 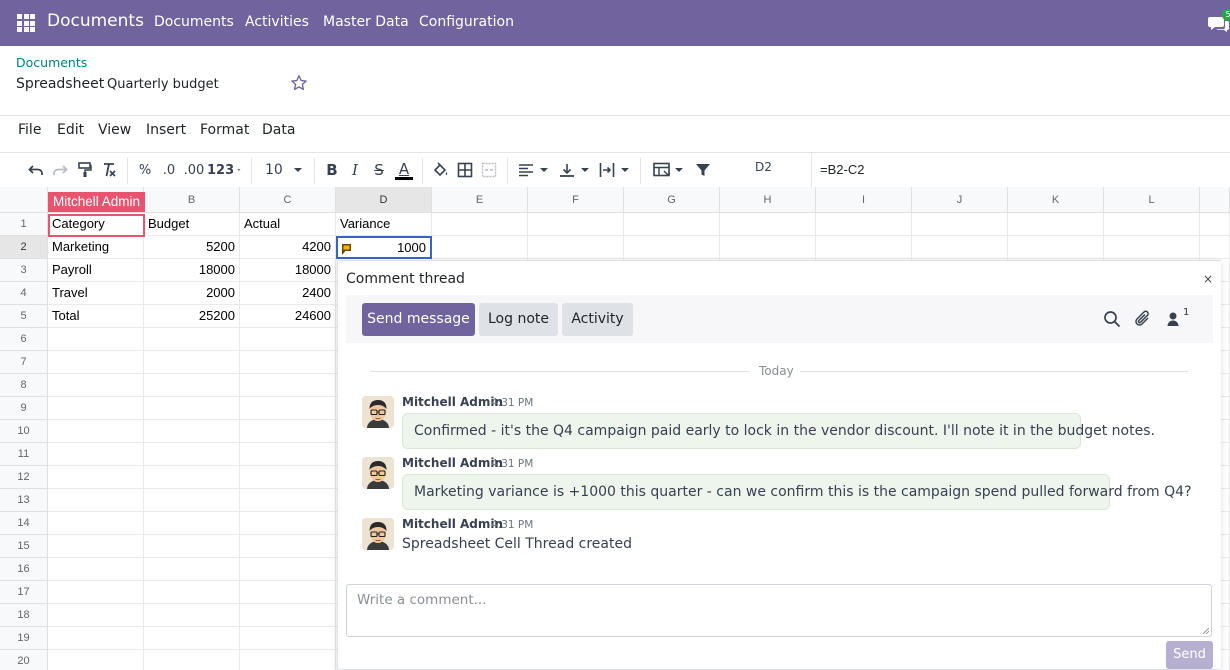 I want to click on menu-data: Data, so click(x=278, y=130).